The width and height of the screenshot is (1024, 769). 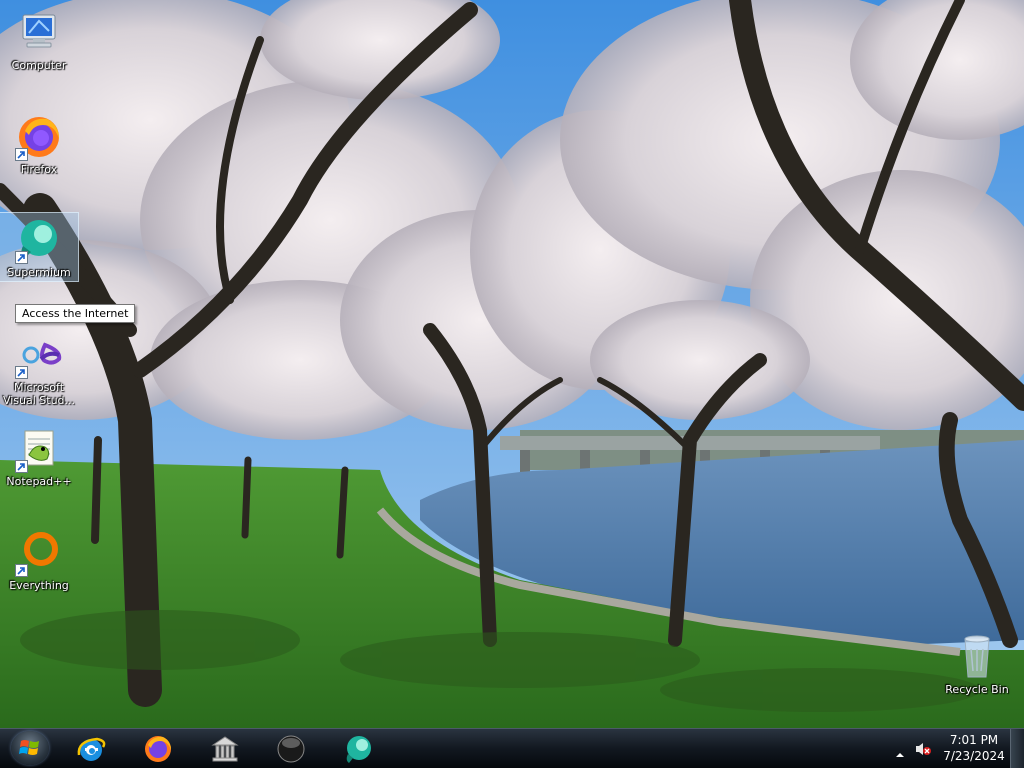 I want to click on taskbar-pinned-supermium, so click(x=359, y=748).